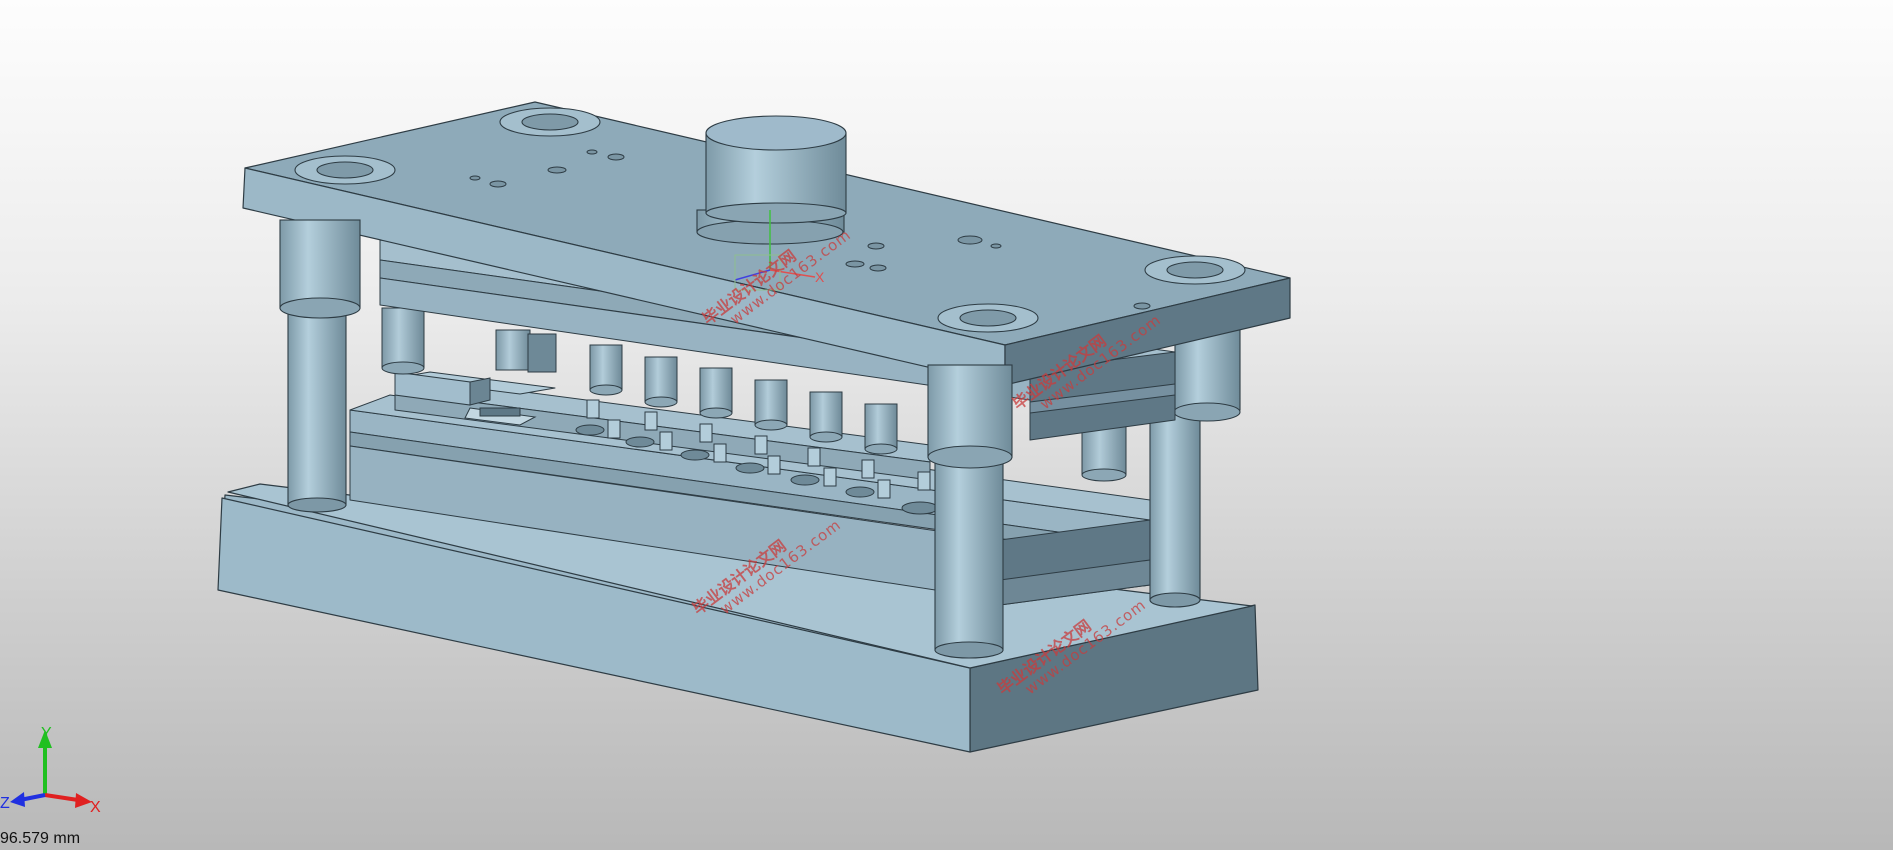  Describe the element at coordinates (820, 277) in the screenshot. I see `origin-x-label: X` at that location.